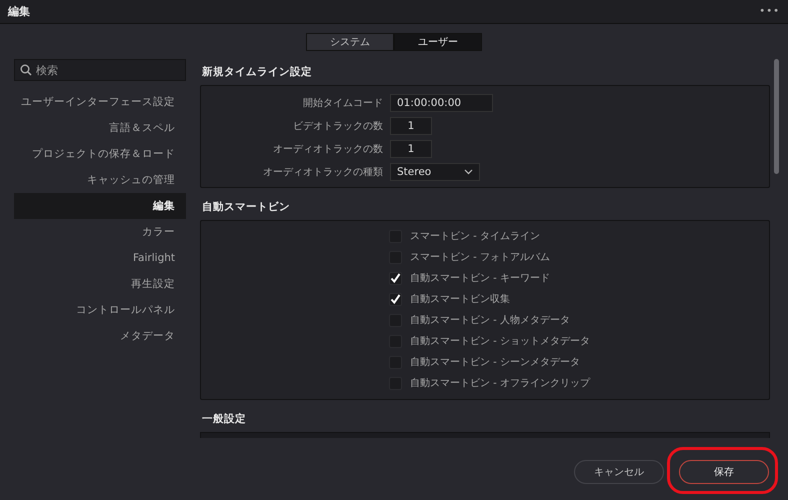 This screenshot has width=788, height=500. What do you see at coordinates (100, 180) in the screenshot?
I see `sidebar-item: キャッシュの管理` at bounding box center [100, 180].